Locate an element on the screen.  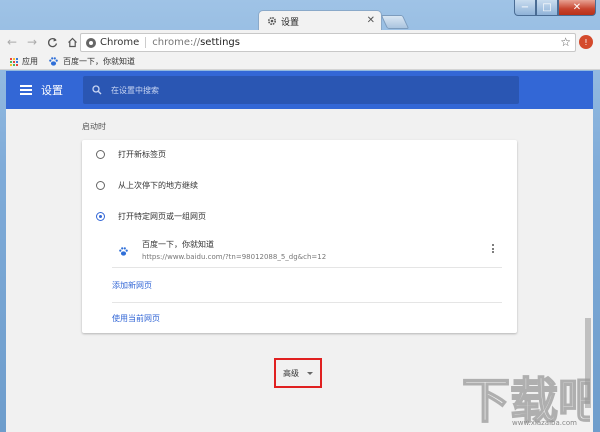
startup-option-new-tab: 打开新标签页 is located at coordinates (131, 154).